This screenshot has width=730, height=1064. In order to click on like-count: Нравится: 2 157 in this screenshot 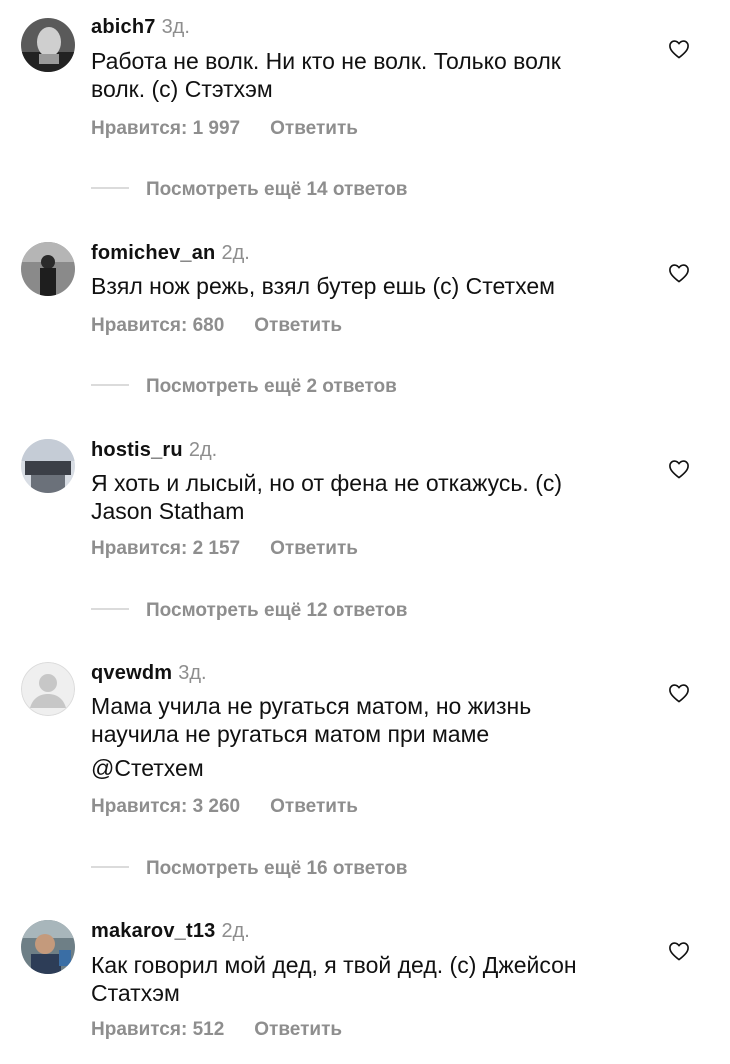, I will do `click(166, 548)`.